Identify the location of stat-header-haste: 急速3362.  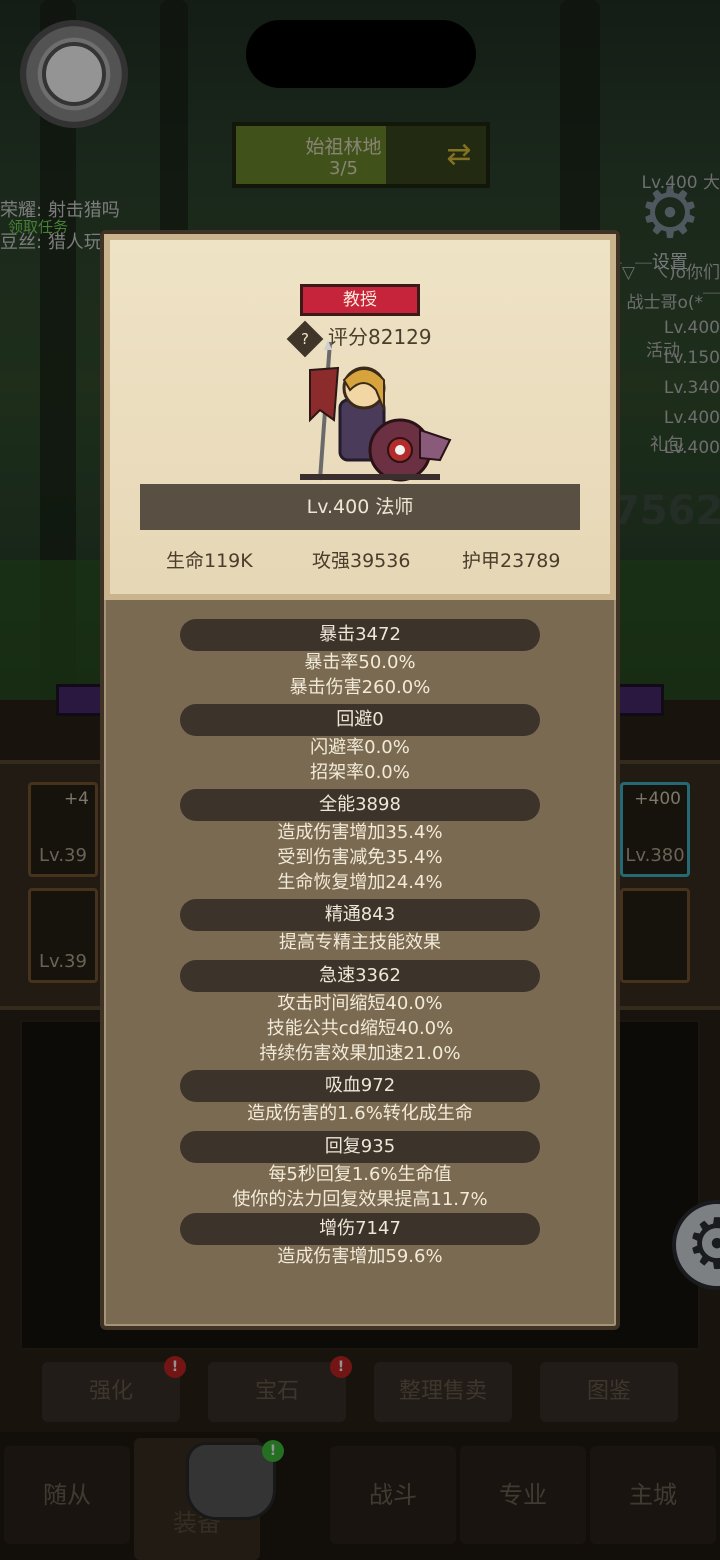
(360, 976).